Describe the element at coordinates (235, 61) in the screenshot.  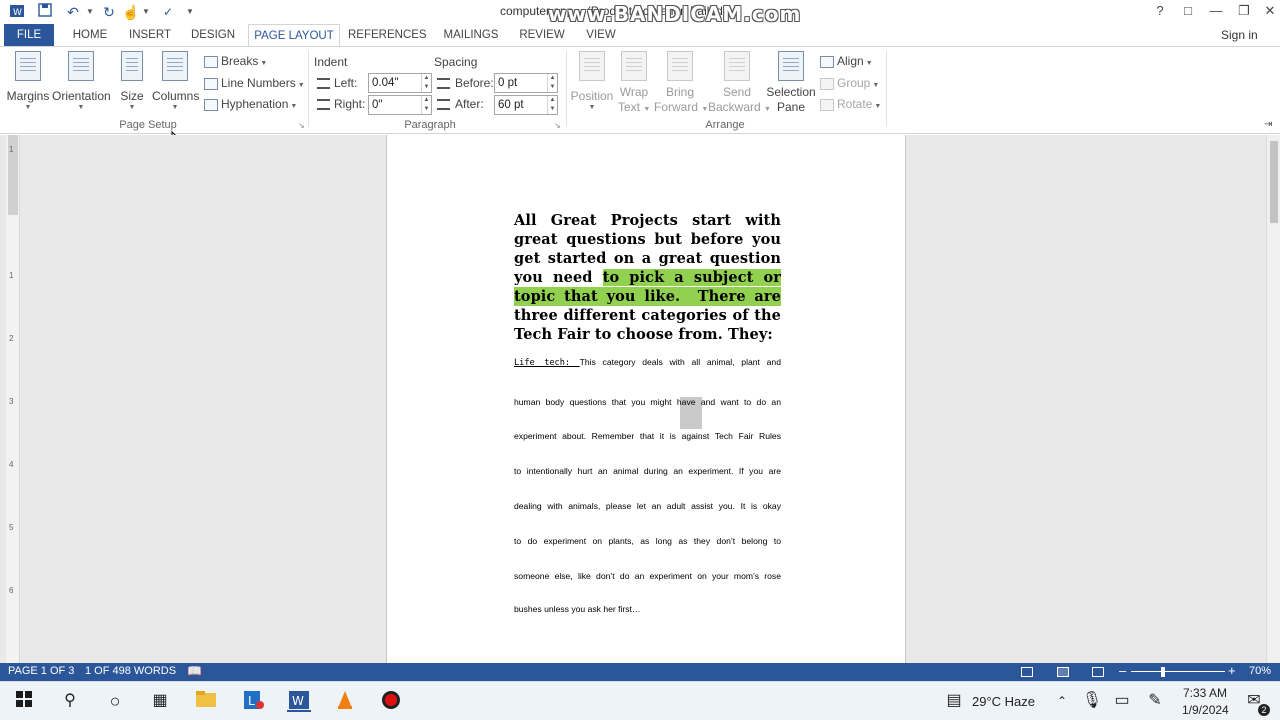
I see `breaks-button: Breaks ▼` at that location.